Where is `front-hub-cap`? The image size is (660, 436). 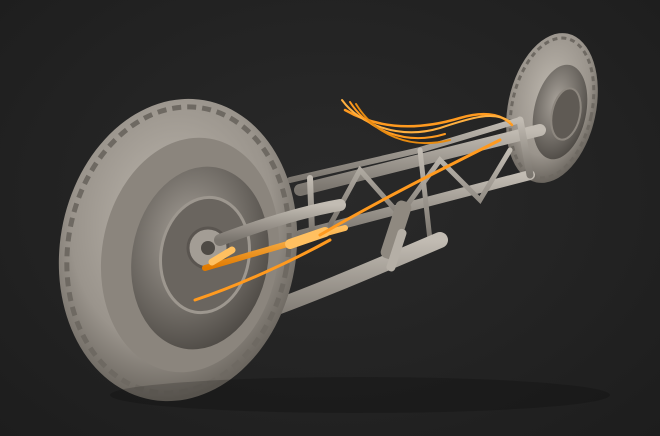 front-hub-cap is located at coordinates (208, 248).